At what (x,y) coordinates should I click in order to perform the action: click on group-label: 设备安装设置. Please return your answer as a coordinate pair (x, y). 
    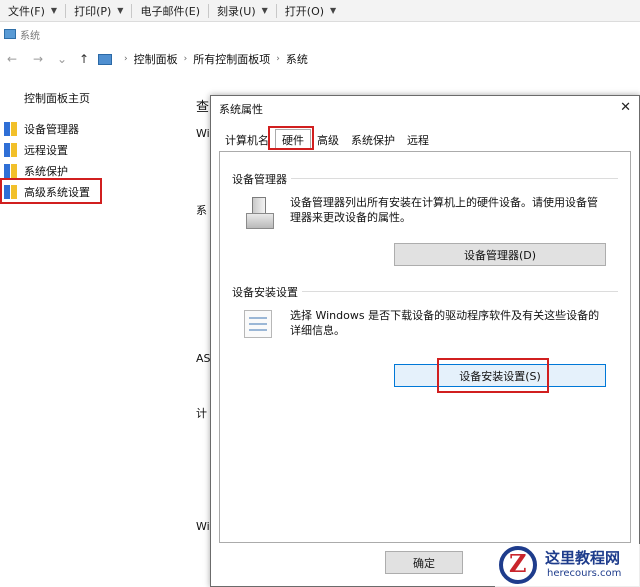
    Looking at the image, I should click on (267, 292).